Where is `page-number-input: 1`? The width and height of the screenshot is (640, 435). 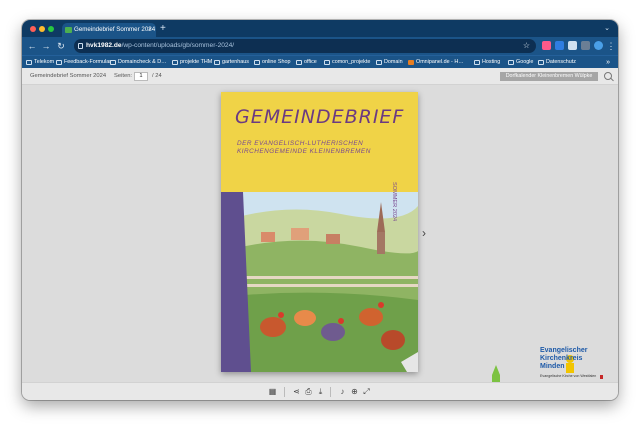 page-number-input: 1 is located at coordinates (141, 76).